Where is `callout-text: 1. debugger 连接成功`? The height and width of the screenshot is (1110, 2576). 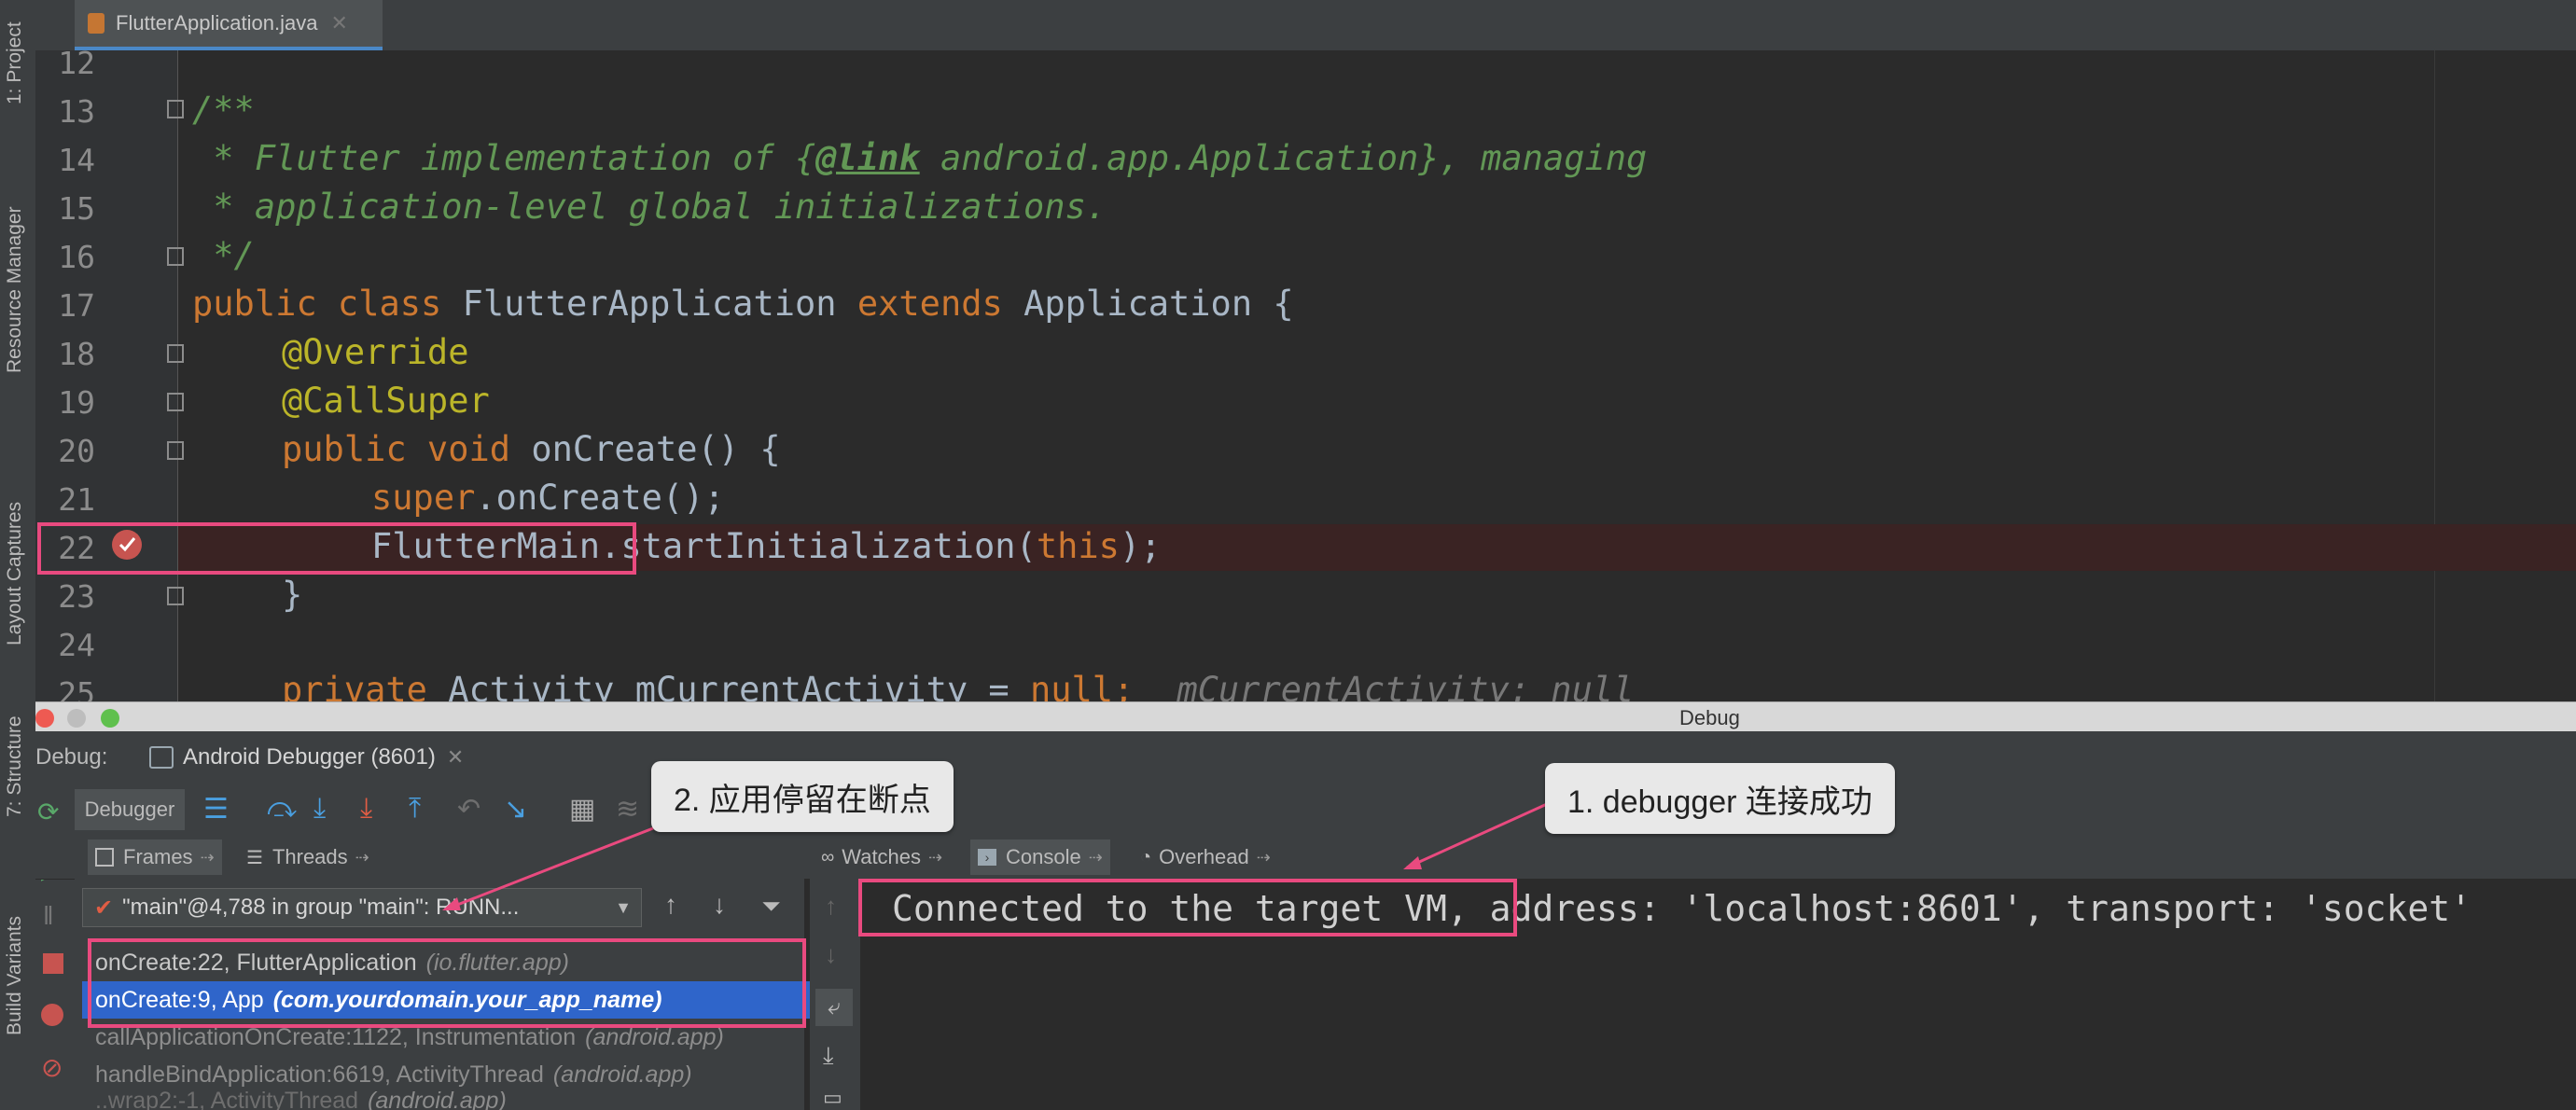
callout-text: 1. debugger 连接成功 is located at coordinates (1720, 802).